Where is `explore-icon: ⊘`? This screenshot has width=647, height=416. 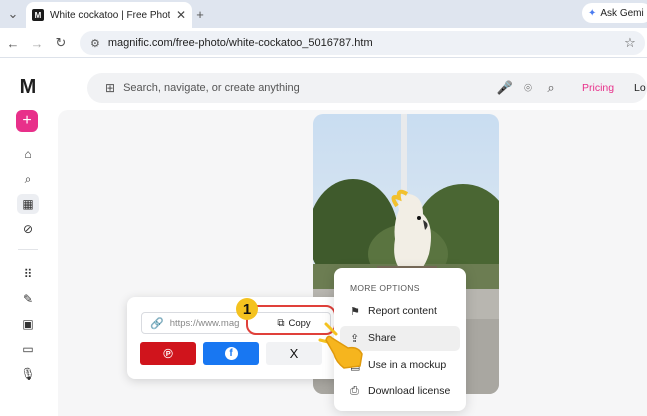 explore-icon: ⊘ is located at coordinates (28, 229).